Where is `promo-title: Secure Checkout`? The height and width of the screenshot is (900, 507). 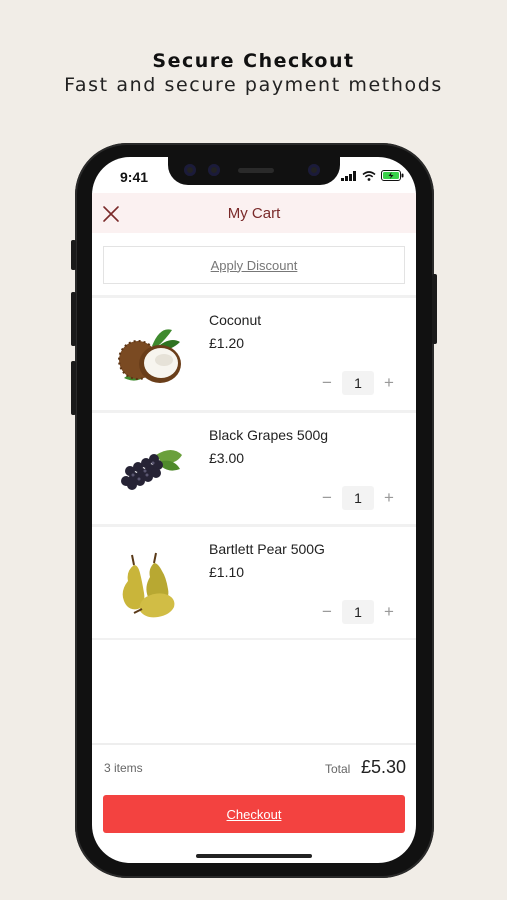 promo-title: Secure Checkout is located at coordinates (253, 61).